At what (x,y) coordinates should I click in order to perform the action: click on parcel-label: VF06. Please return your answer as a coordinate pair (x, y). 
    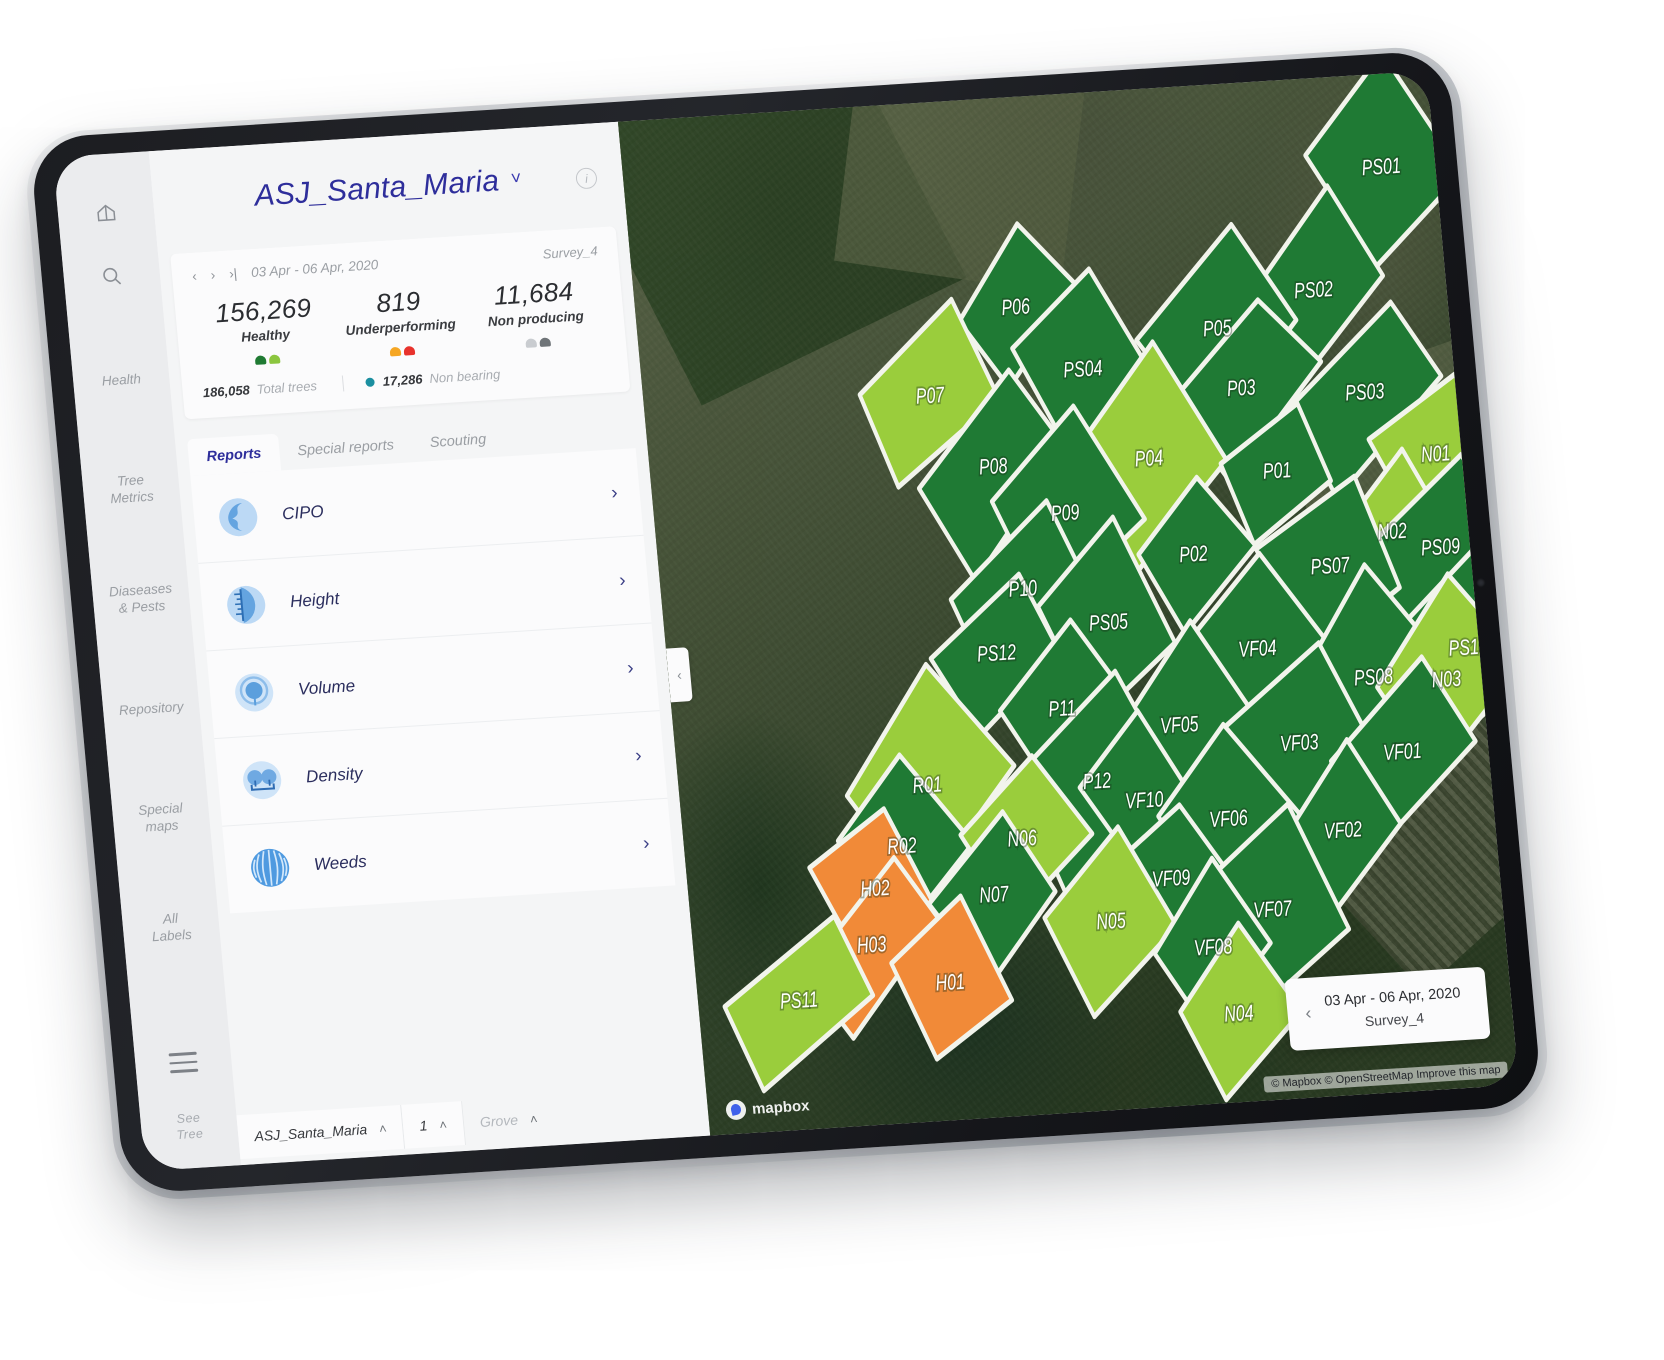
    Looking at the image, I should click on (1229, 819).